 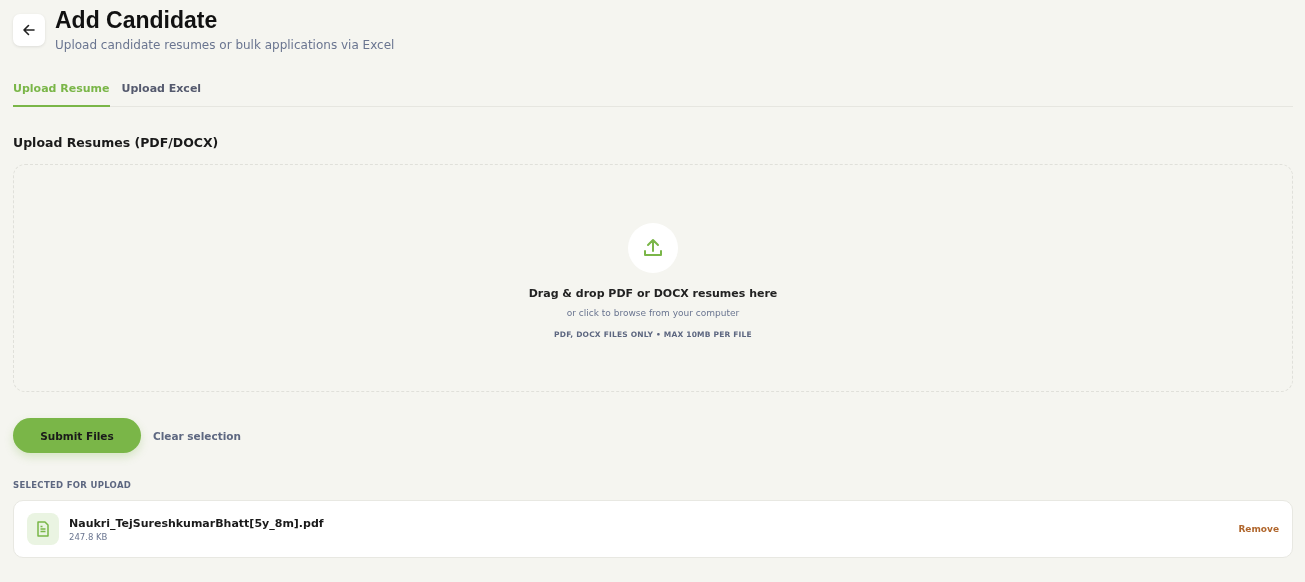 I want to click on clear-selection-link: Clear selection, so click(x=197, y=435).